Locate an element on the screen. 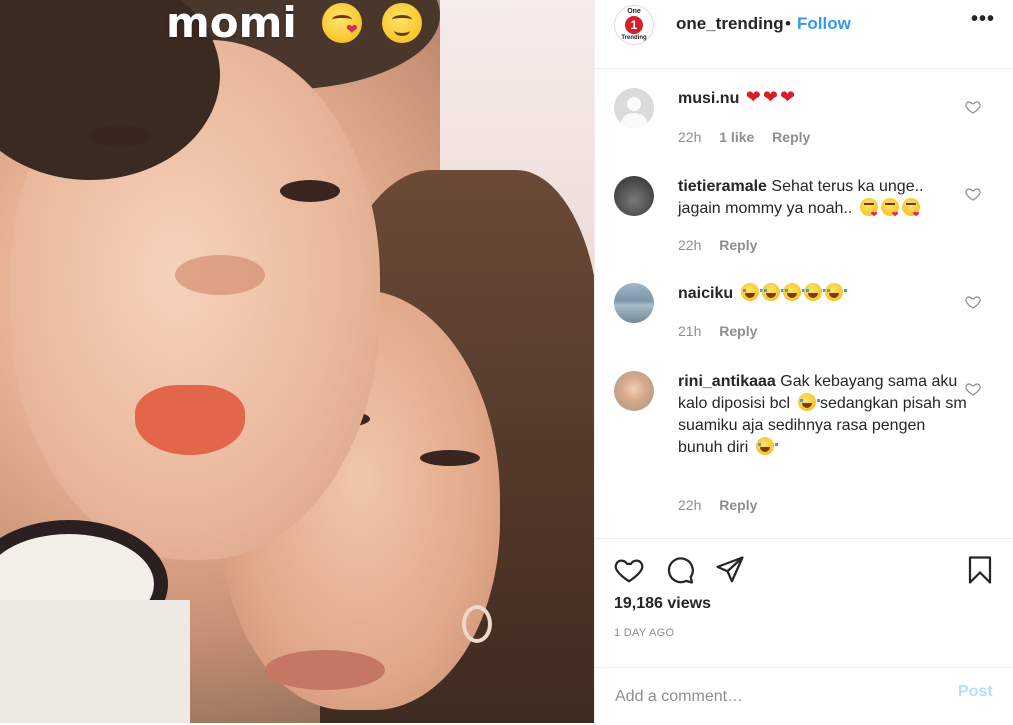 This screenshot has width=1013, height=725. comment-username: musi.nu is located at coordinates (708, 98).